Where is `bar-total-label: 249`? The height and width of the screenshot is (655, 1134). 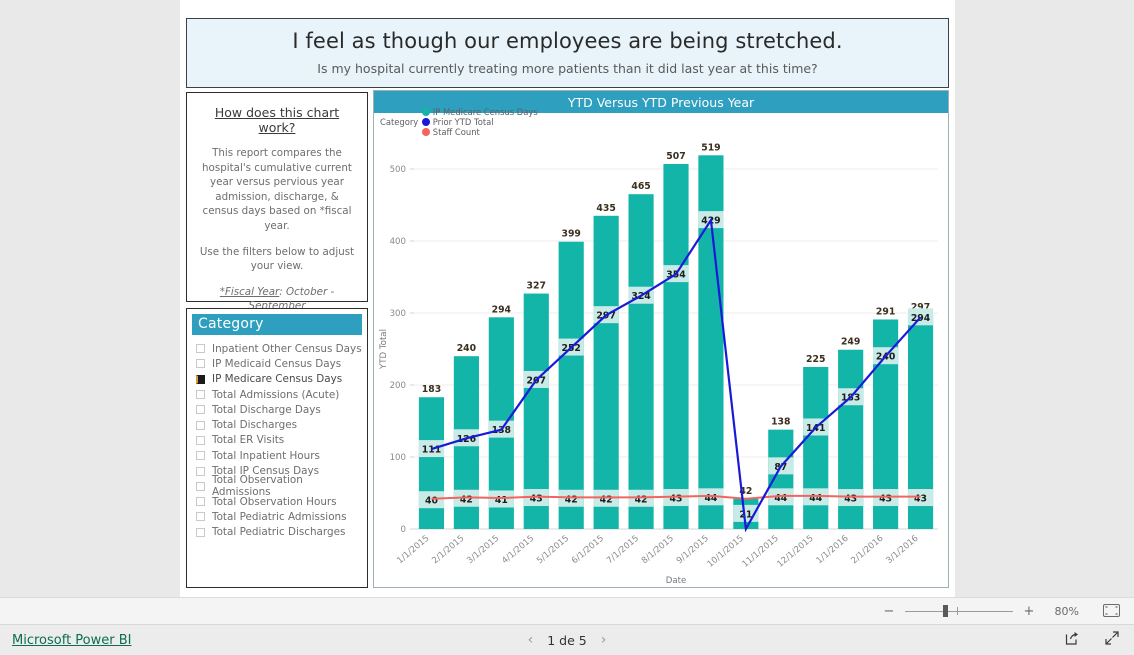 bar-total-label: 249 is located at coordinates (850, 342).